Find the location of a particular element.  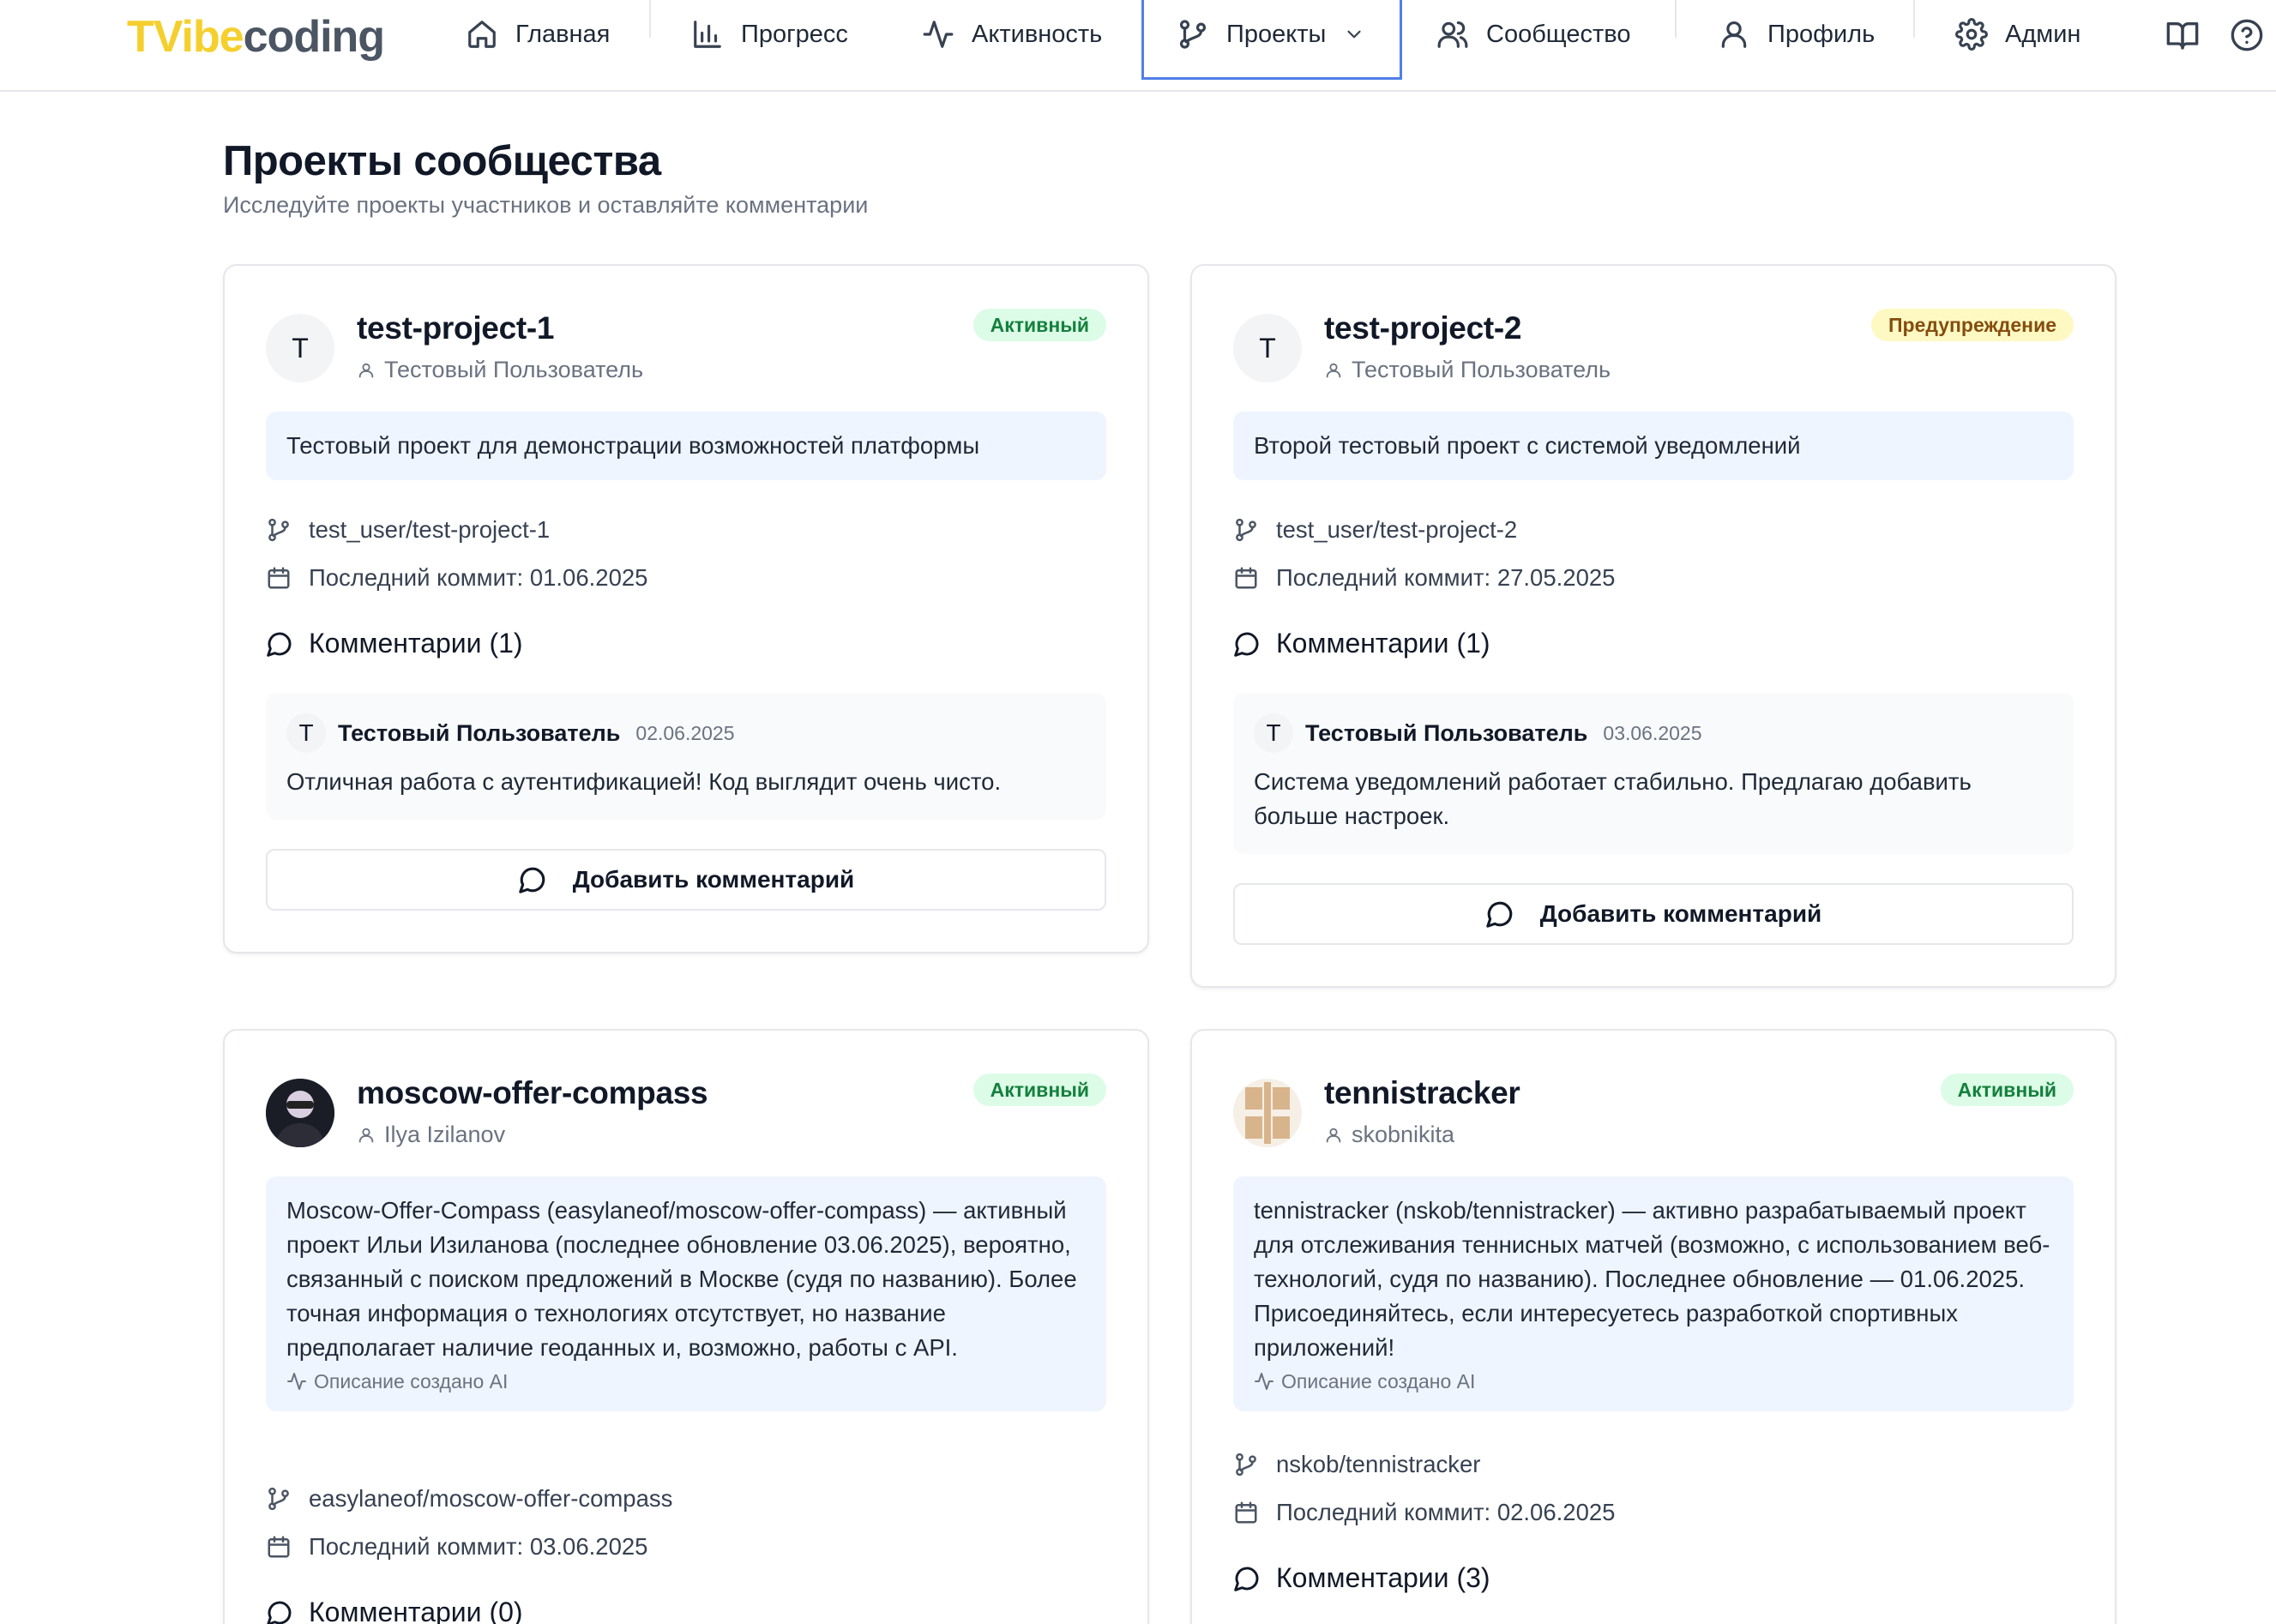

nav-community-label: Сообщество is located at coordinates (1558, 34).